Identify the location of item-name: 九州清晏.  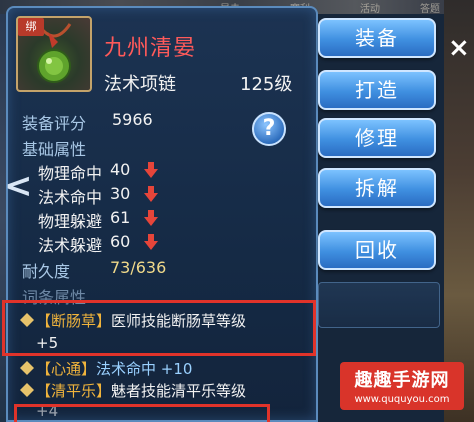
(150, 48).